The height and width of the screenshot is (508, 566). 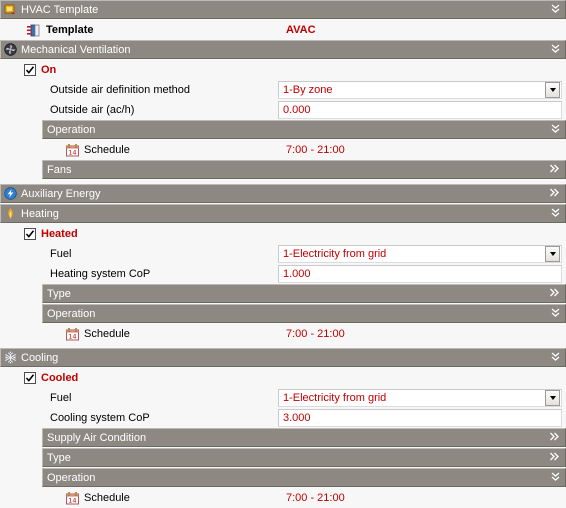 I want to click on label-cooling-fuel: Fuel, so click(x=61, y=398).